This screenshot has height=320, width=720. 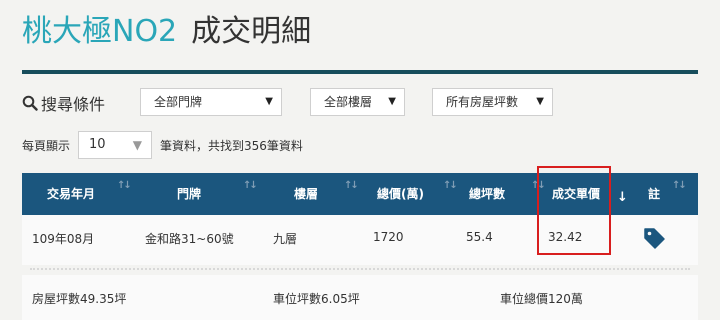 What do you see at coordinates (189, 239) in the screenshot?
I see `cell-address: 金和路31~60號` at bounding box center [189, 239].